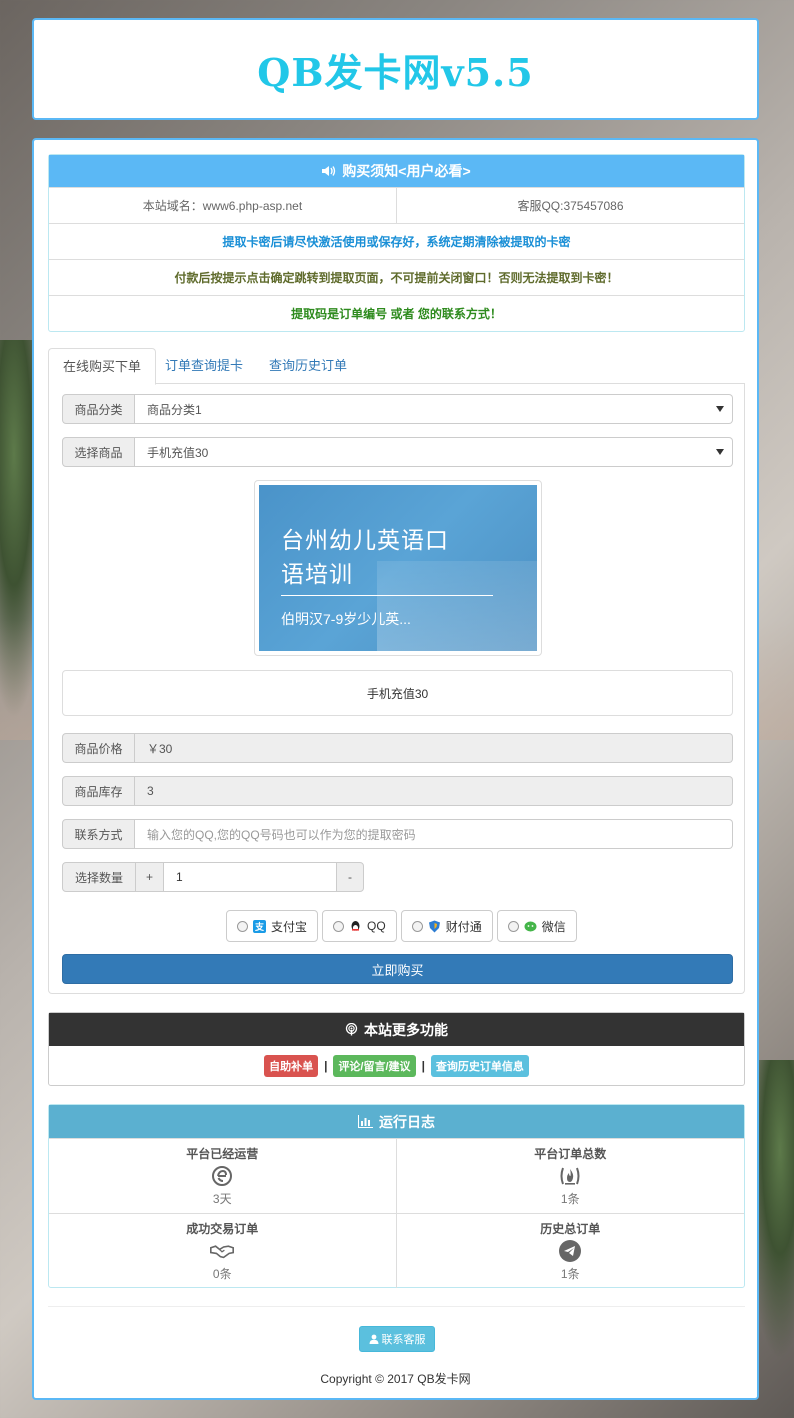 Image resolution: width=794 pixels, height=1418 pixels. Describe the element at coordinates (98, 791) in the screenshot. I see `stock-label: 商品库存` at that location.